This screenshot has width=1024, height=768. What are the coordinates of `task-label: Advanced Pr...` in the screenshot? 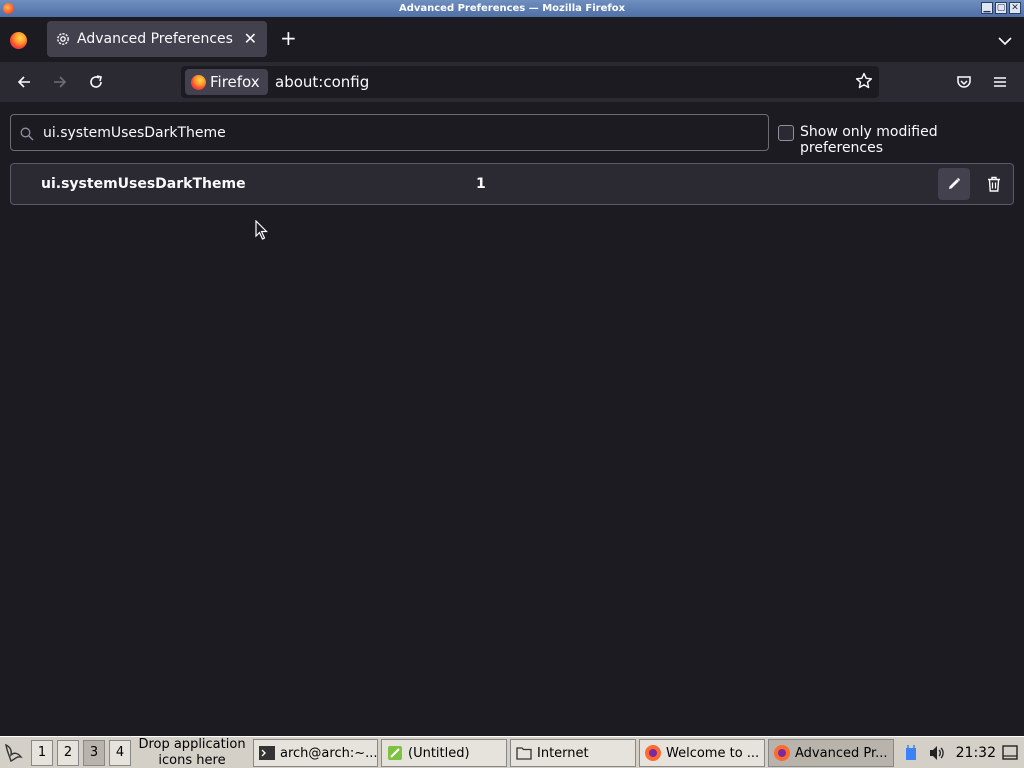 It's located at (841, 753).